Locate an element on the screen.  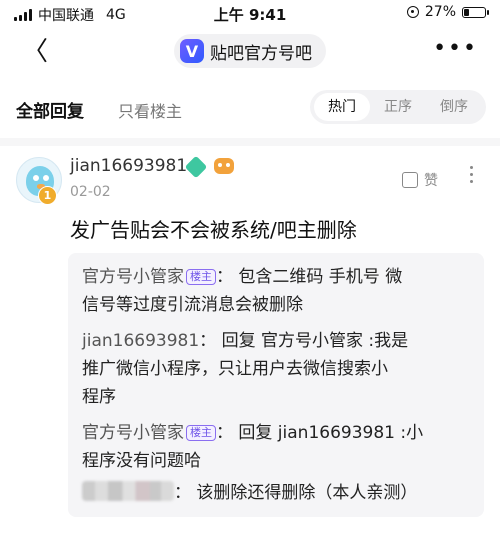
gem-badge-icon is located at coordinates (196, 167).